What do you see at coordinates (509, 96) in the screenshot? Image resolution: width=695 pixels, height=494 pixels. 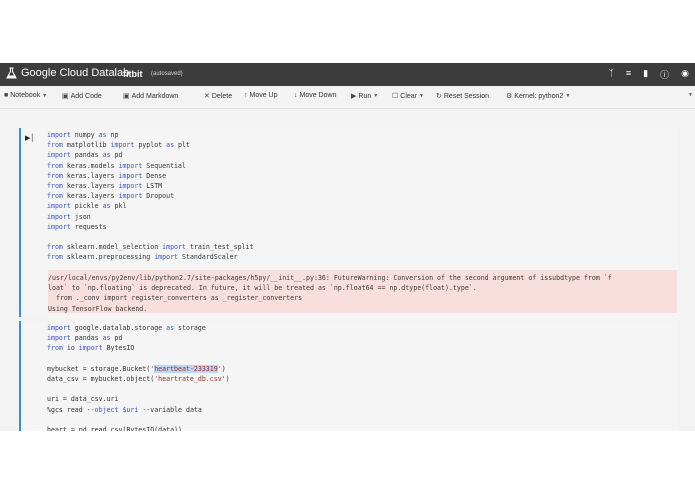 I see `kernel-icon: ⚙` at bounding box center [509, 96].